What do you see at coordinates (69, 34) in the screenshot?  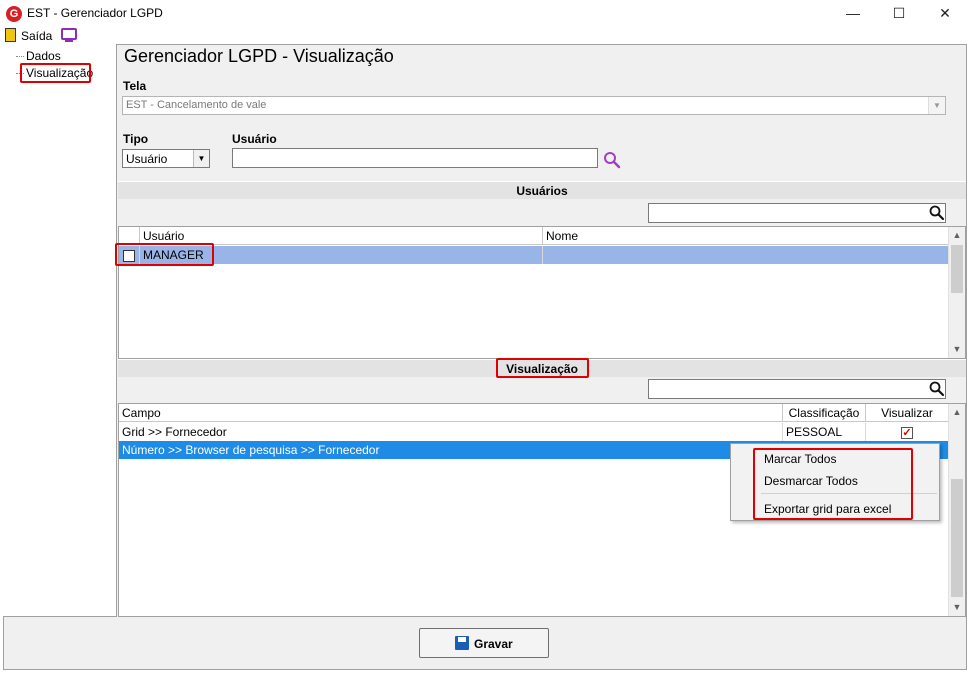 I see `monitor-icon` at bounding box center [69, 34].